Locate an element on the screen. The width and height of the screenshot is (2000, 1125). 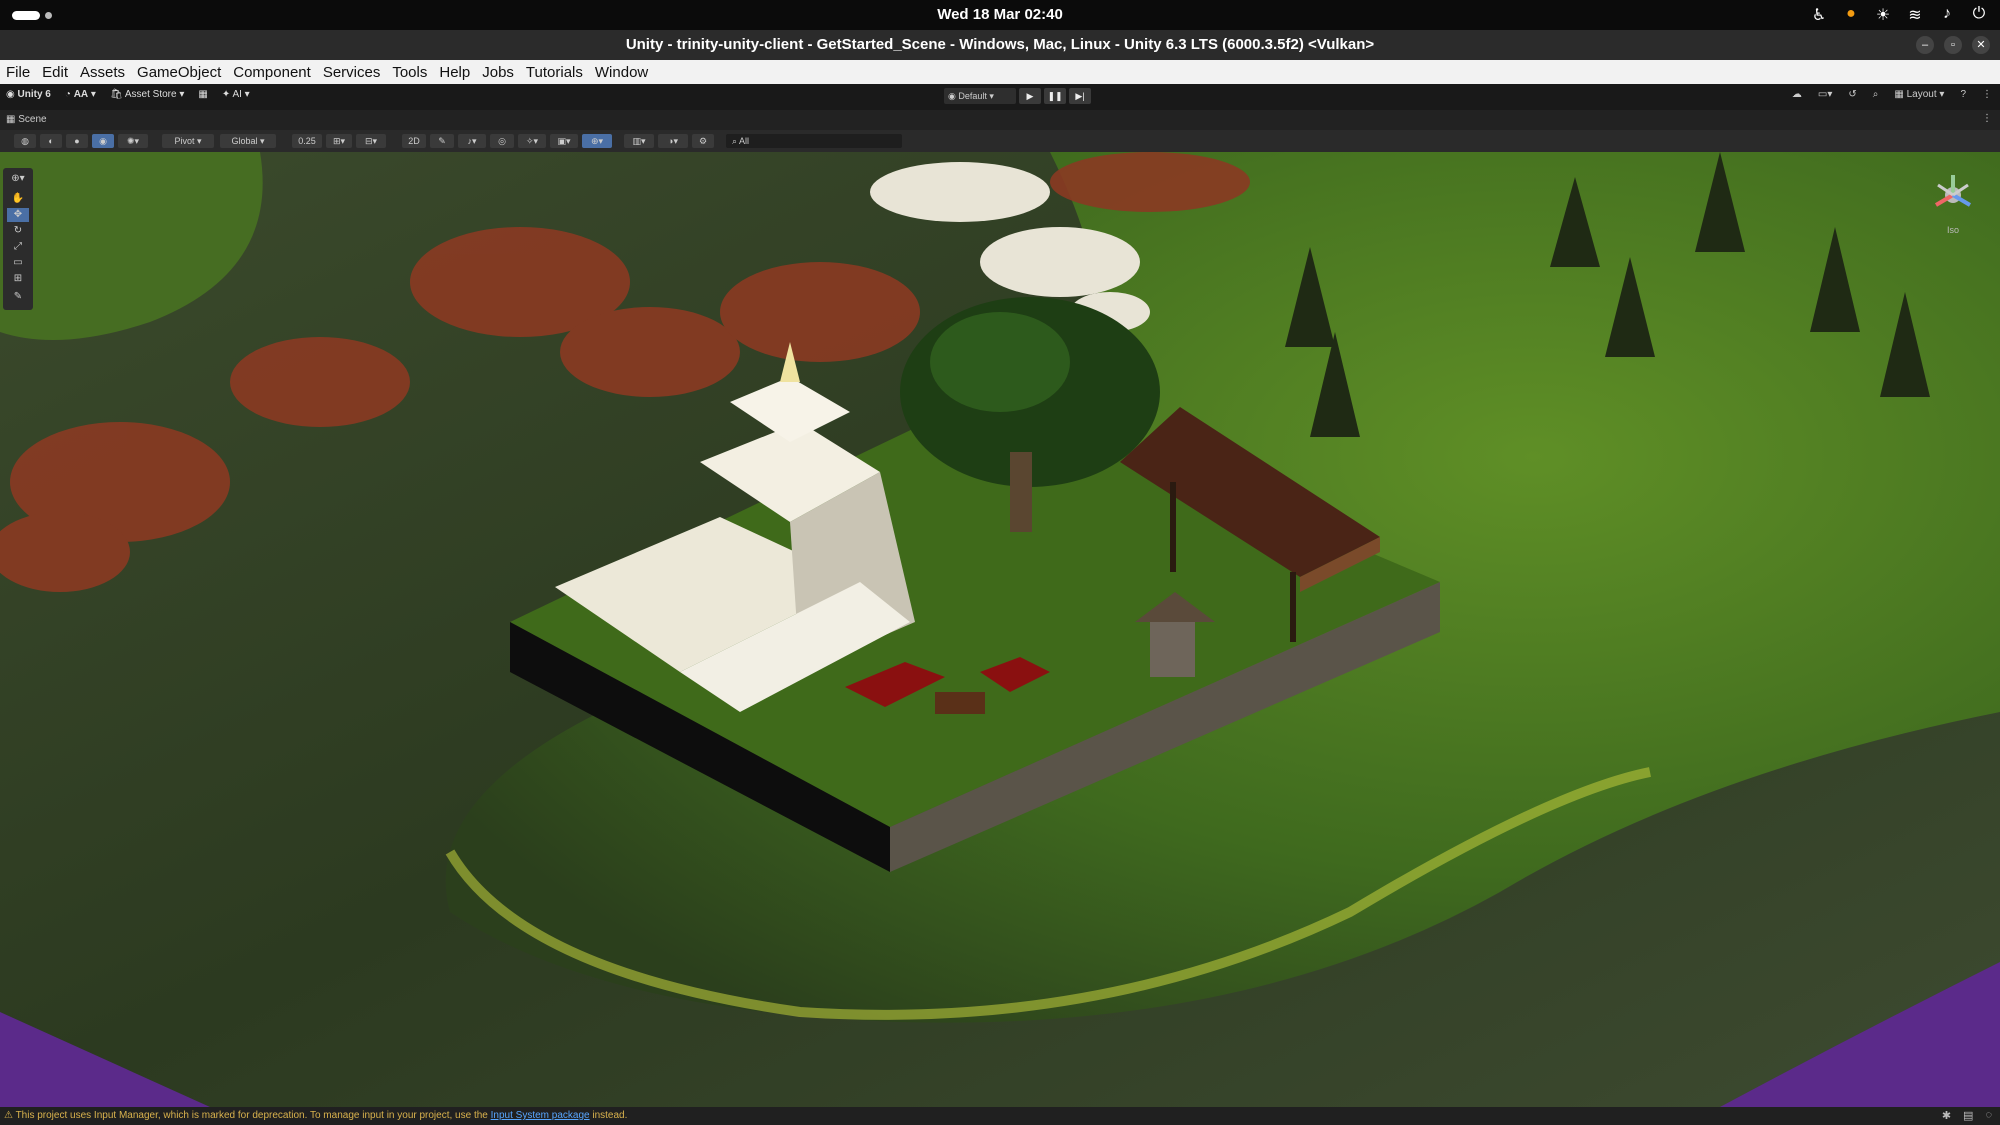
settings-icon: ⚙ is located at coordinates (703, 141).